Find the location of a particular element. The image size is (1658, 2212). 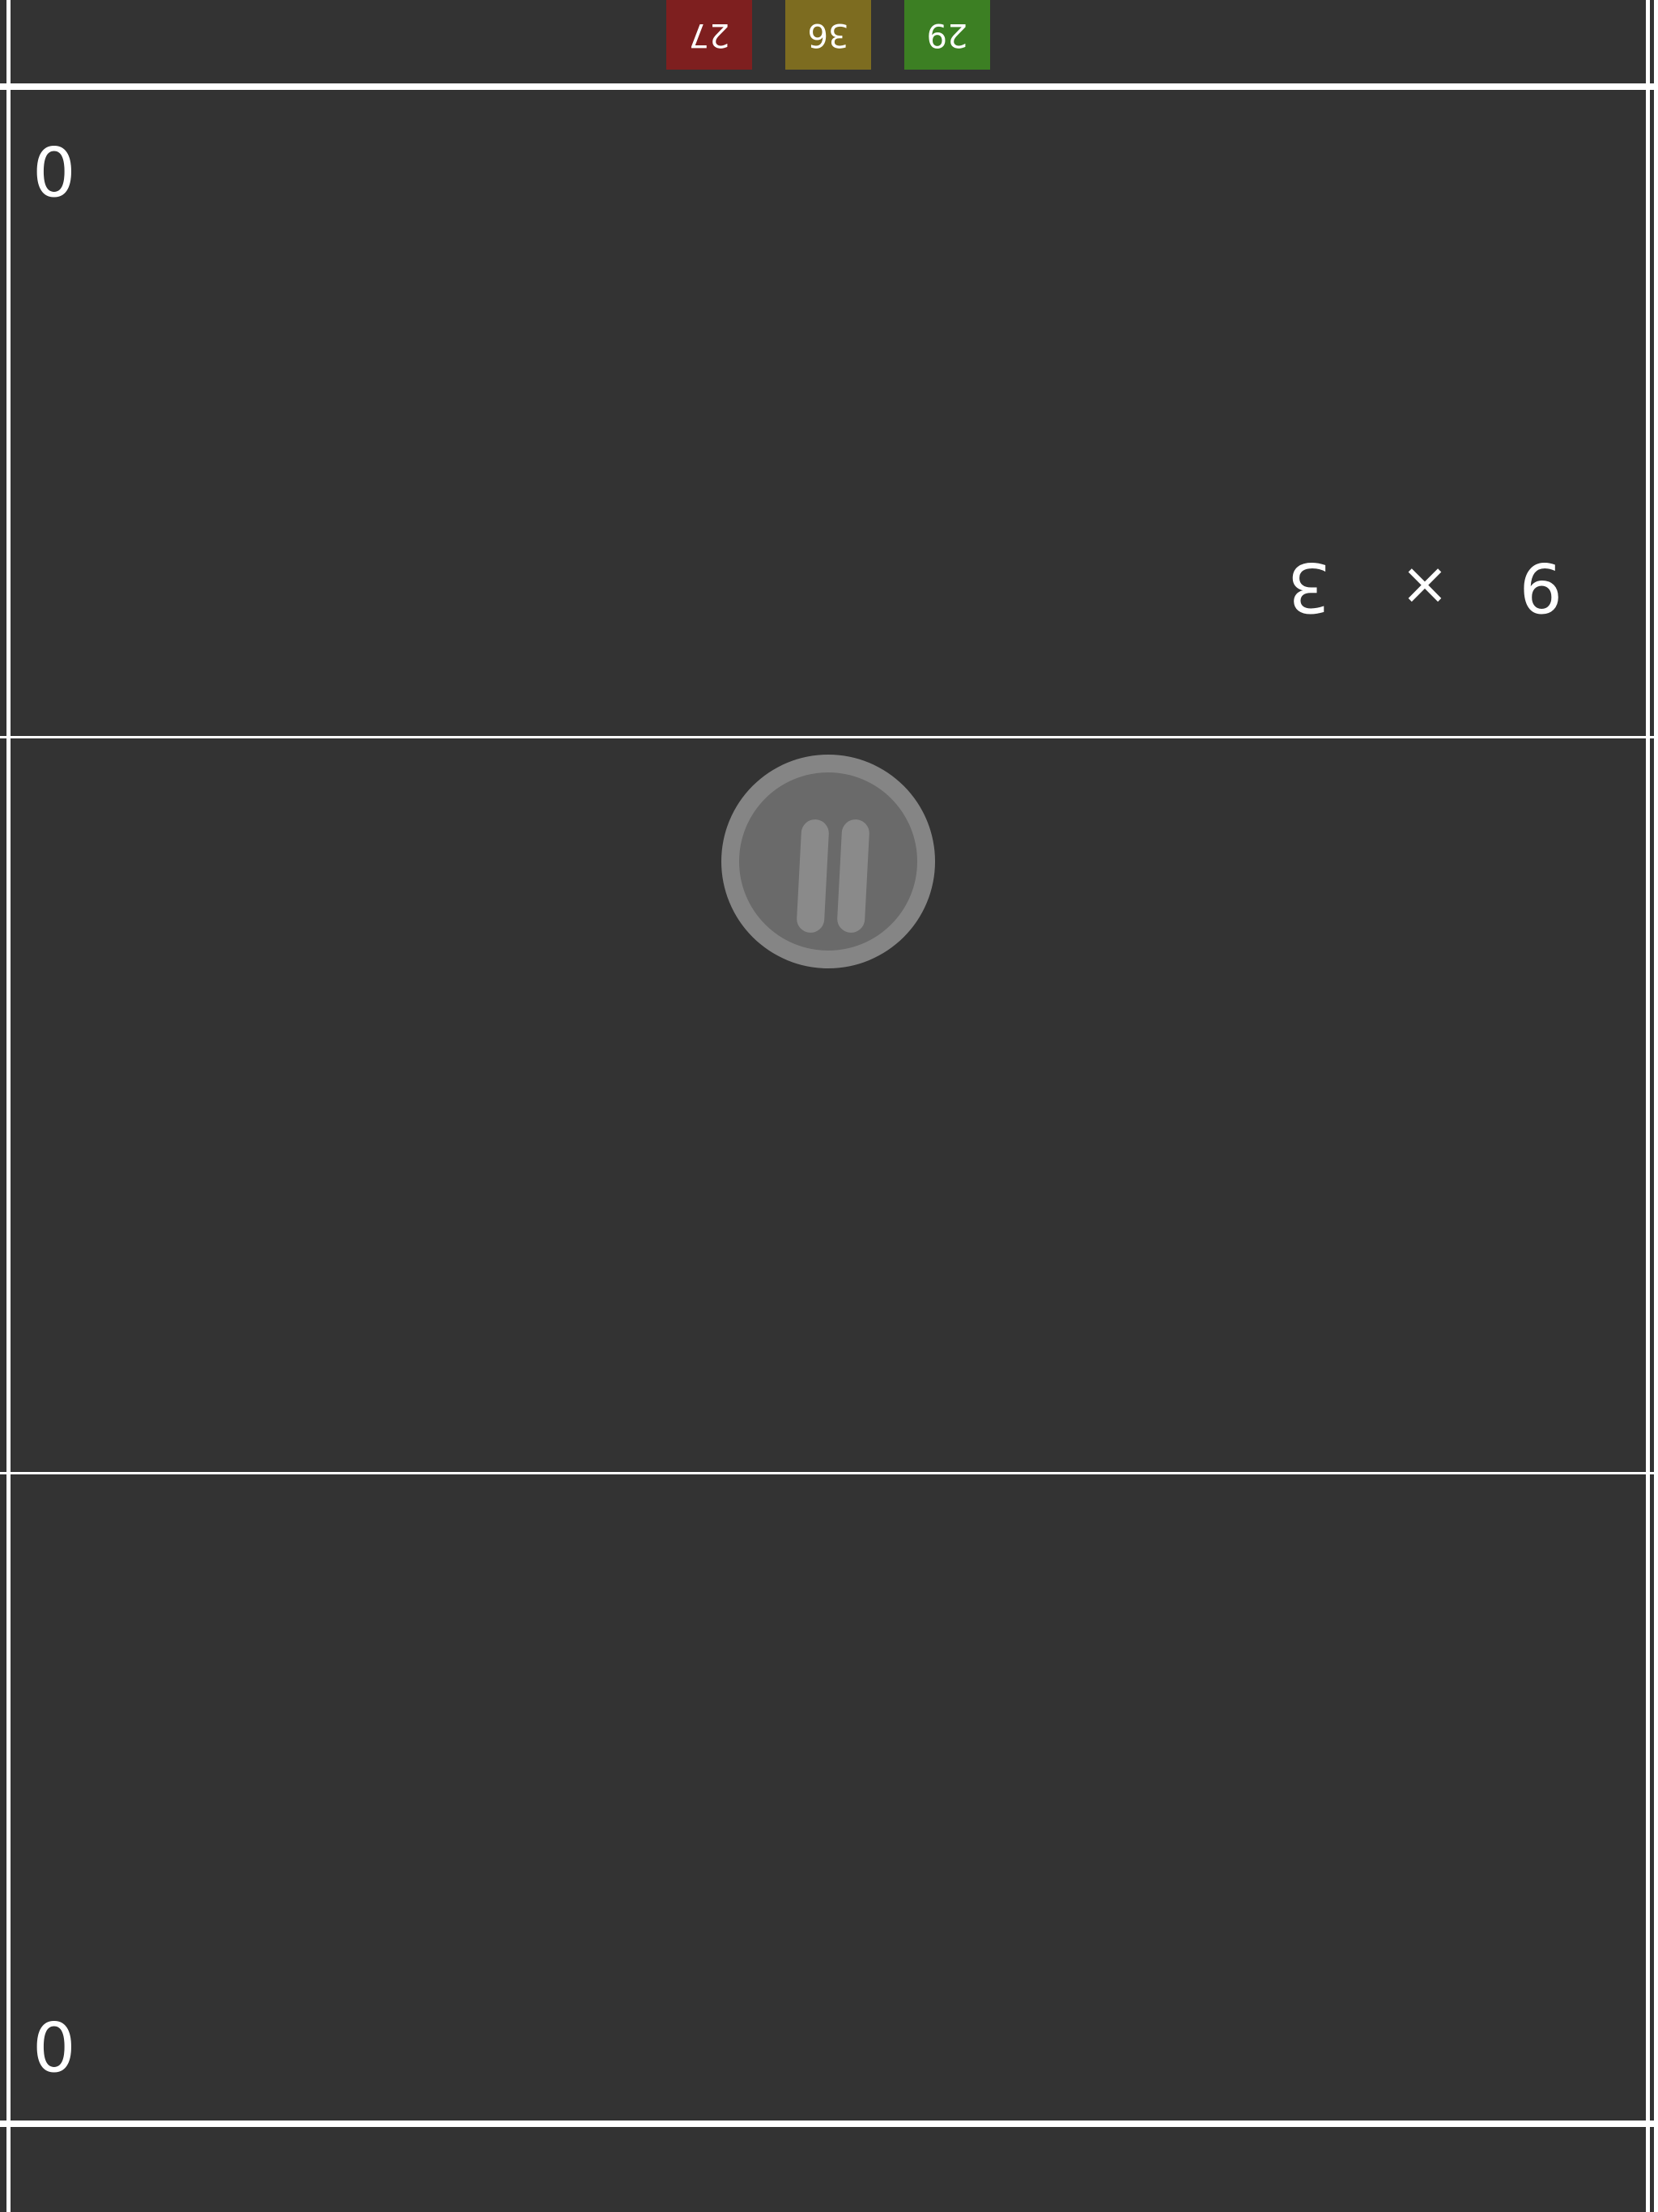

bottom-strip-divider is located at coordinates (829, 2124).